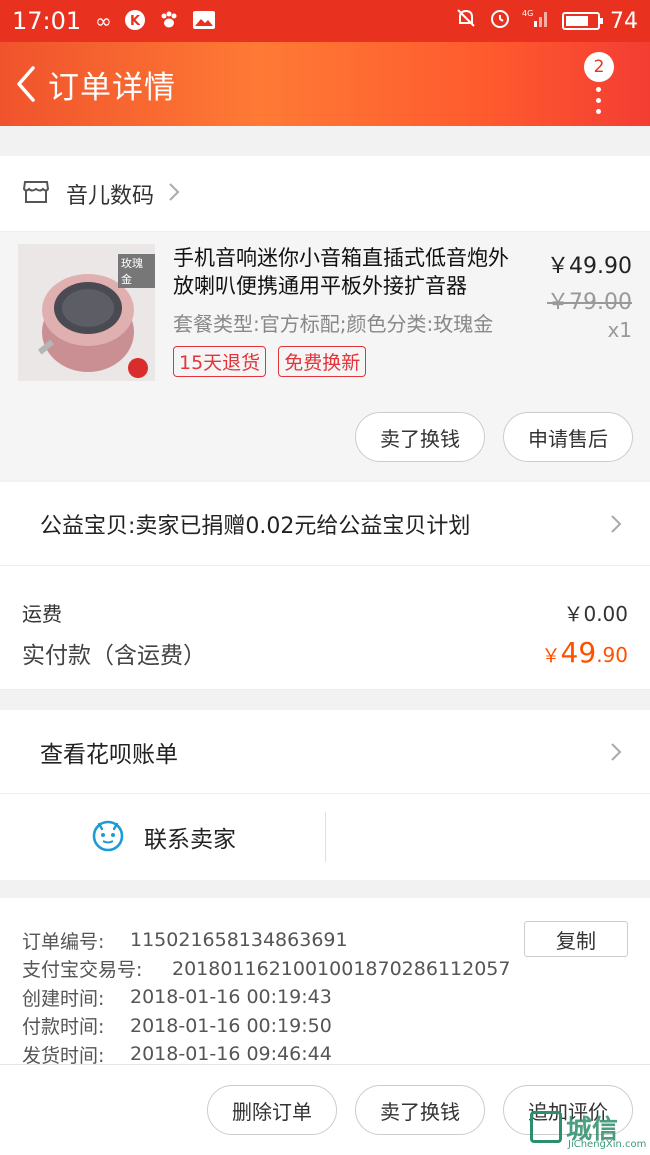 Image resolution: width=650 pixels, height=1155 pixels. Describe the element at coordinates (109, 754) in the screenshot. I see `huabei-bill-label: 查看花呗账单` at that location.